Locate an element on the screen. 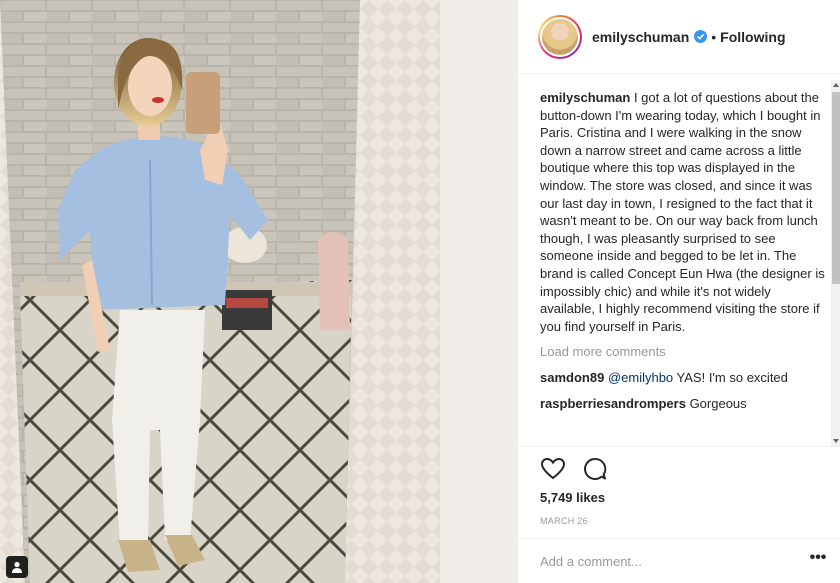  comments-scrollbar is located at coordinates (835, 263).